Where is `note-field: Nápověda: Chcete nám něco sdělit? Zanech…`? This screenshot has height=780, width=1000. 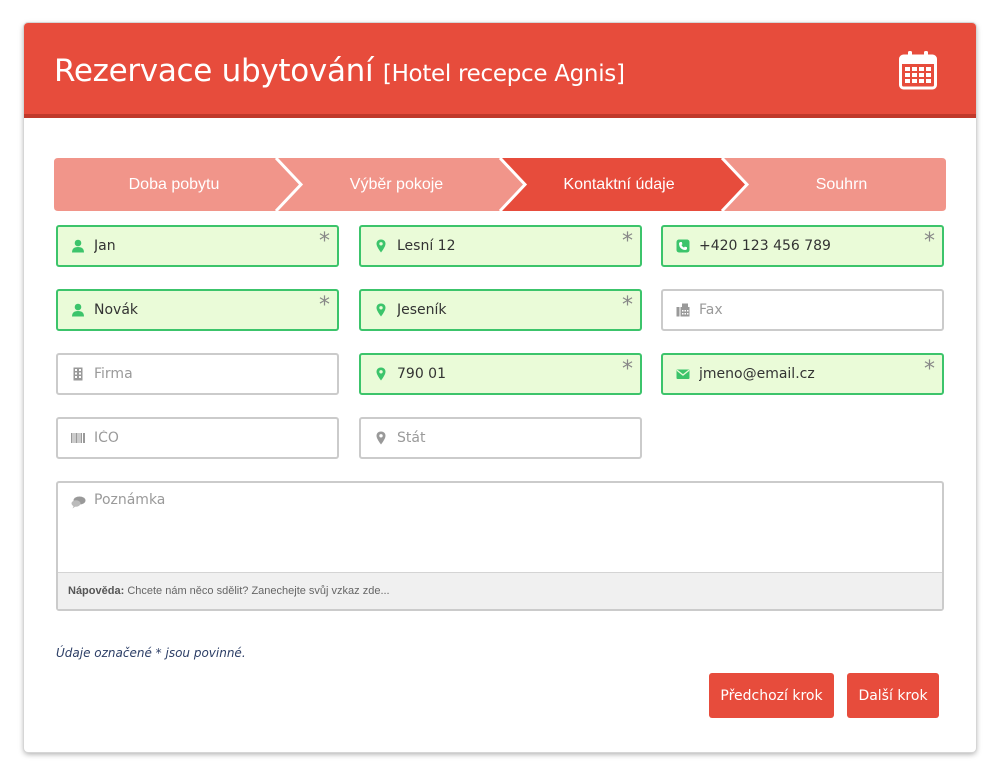
note-field: Nápověda: Chcete nám něco sdělit? Zanech… is located at coordinates (500, 546).